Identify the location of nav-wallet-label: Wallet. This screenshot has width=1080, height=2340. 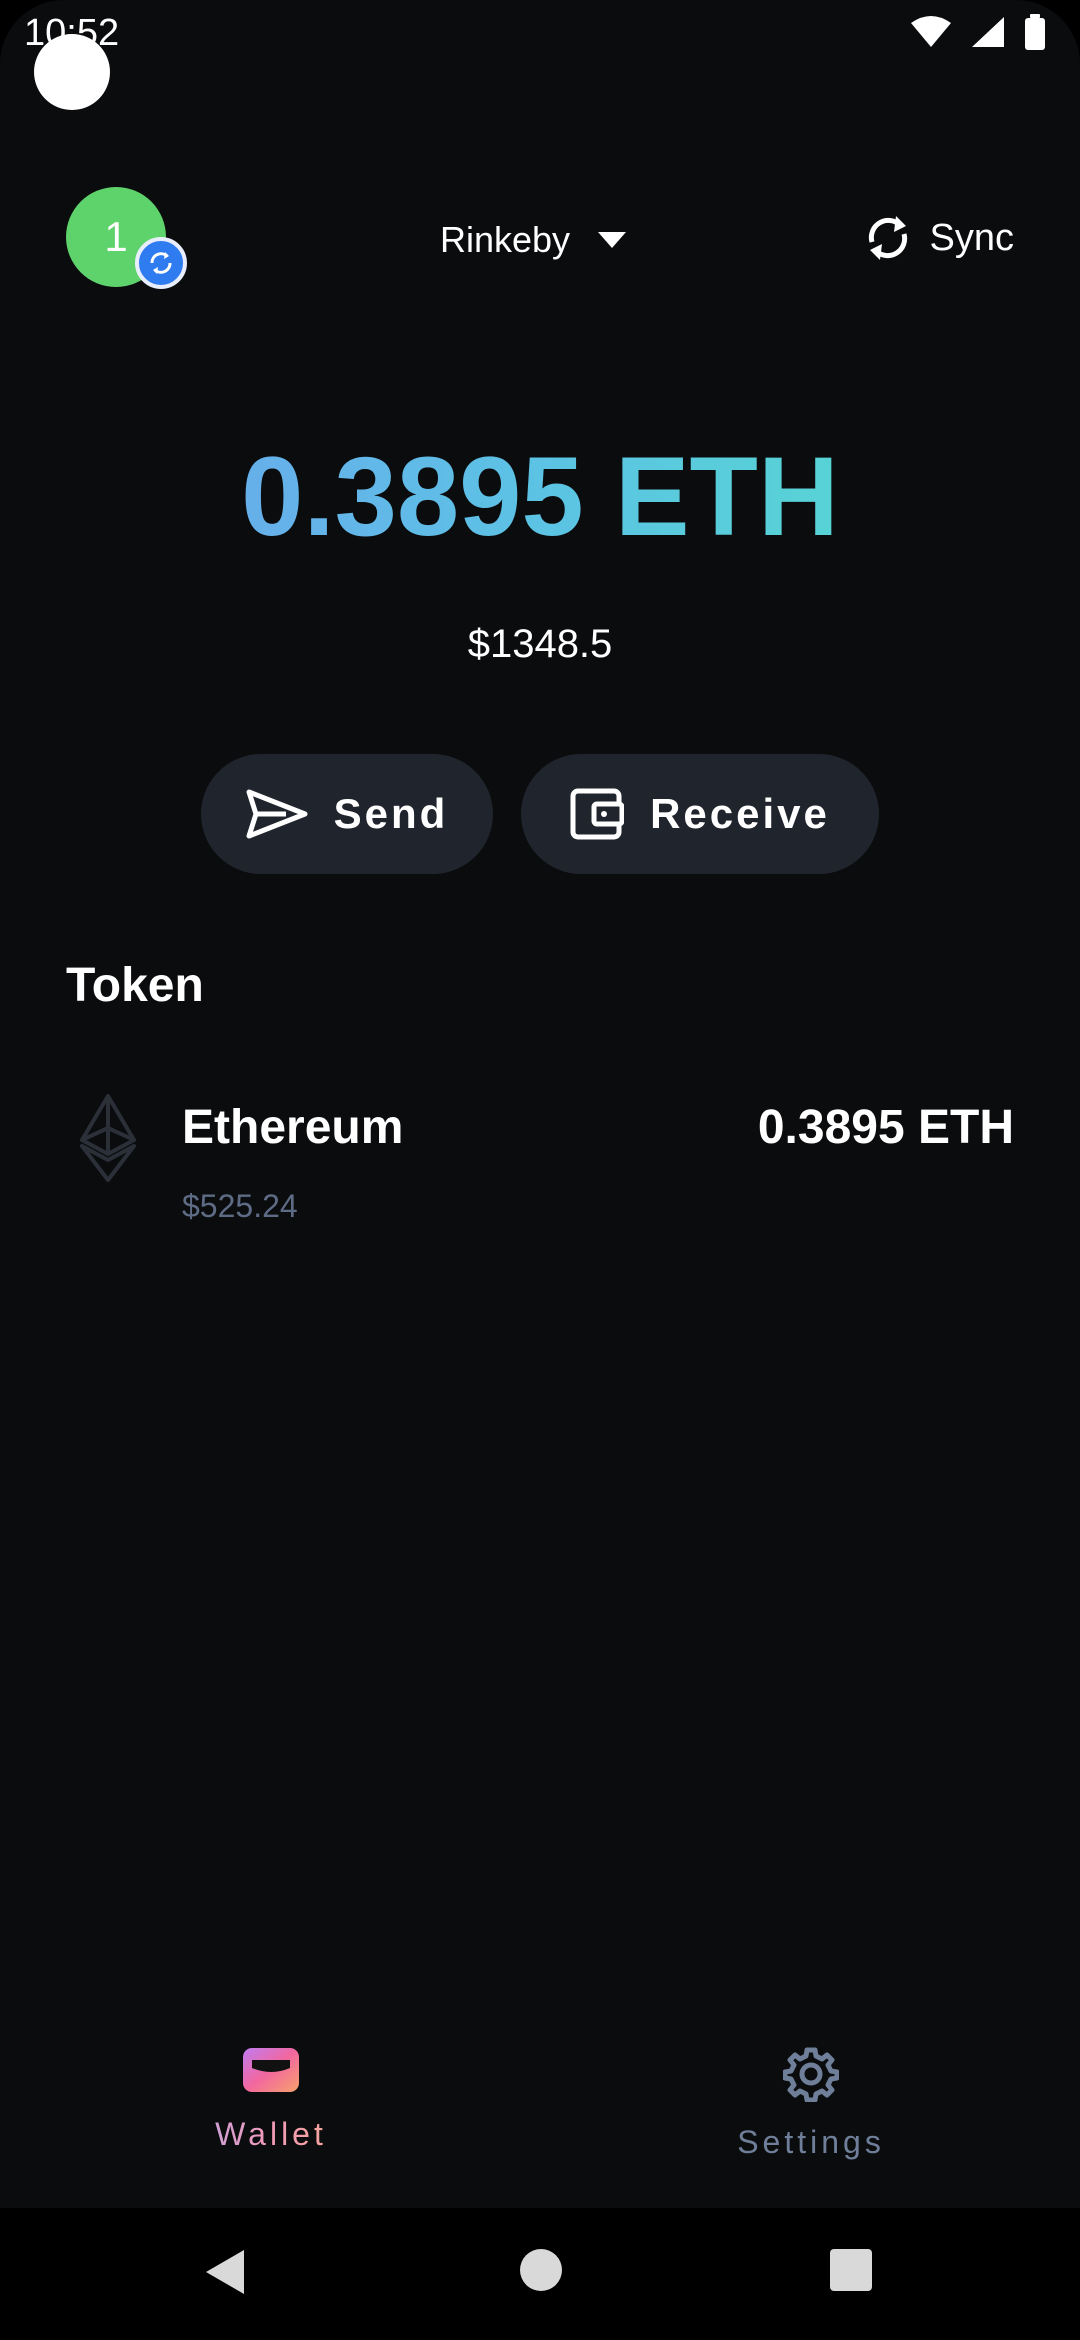
(271, 2134).